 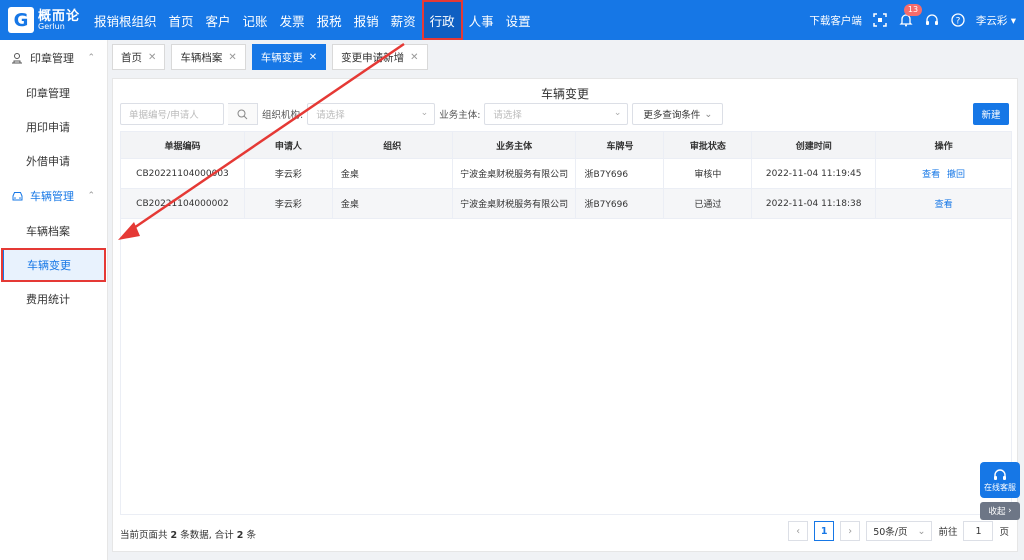 I want to click on cell-applicant: 李云彩, so click(x=288, y=203).